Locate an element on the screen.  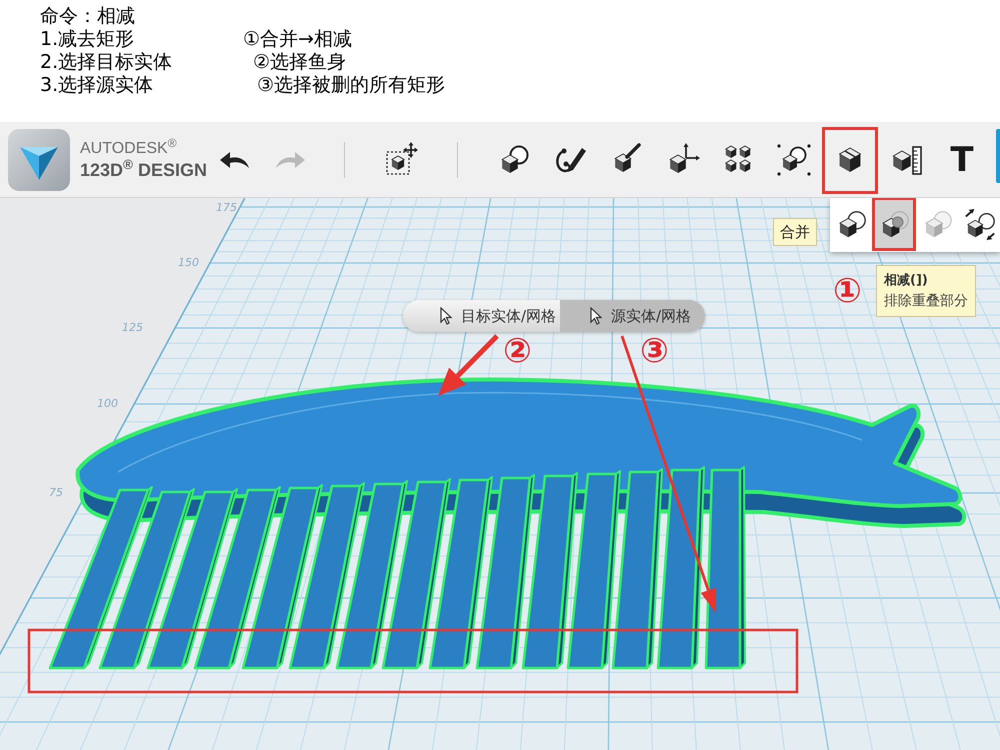
step-number: ③ is located at coordinates (654, 351).